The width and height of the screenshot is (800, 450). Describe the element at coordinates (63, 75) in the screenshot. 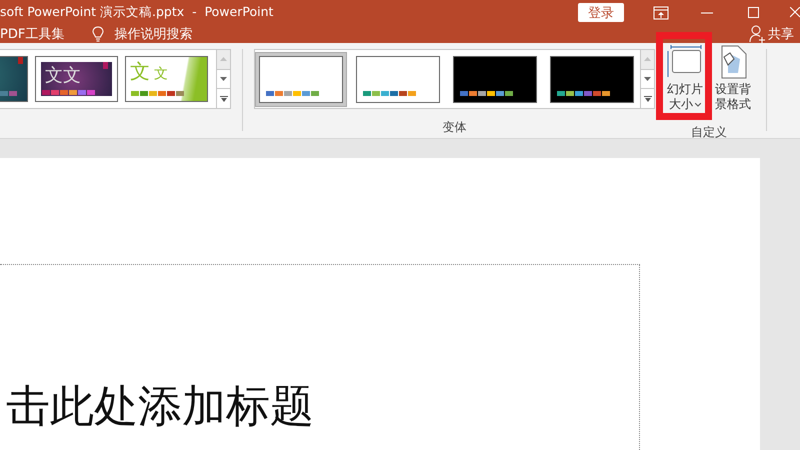

I see `thumbnail-title: 文文` at that location.